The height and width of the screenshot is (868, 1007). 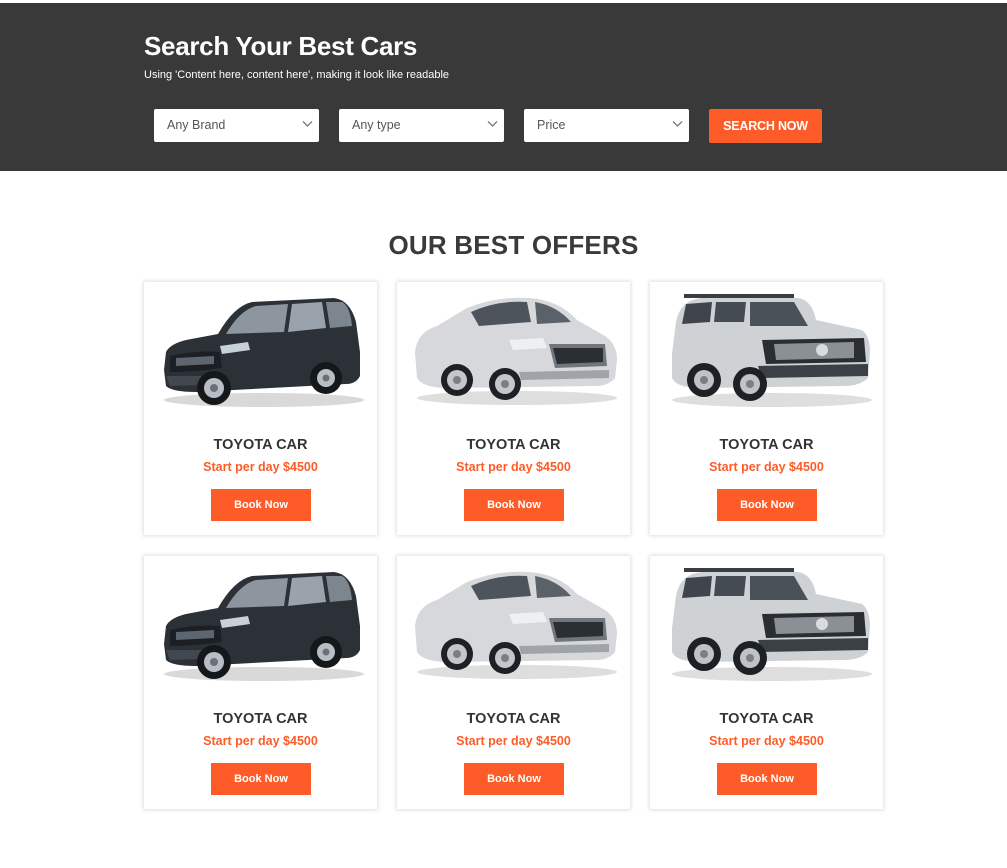 I want to click on brand-select: Any Brand, so click(x=236, y=125).